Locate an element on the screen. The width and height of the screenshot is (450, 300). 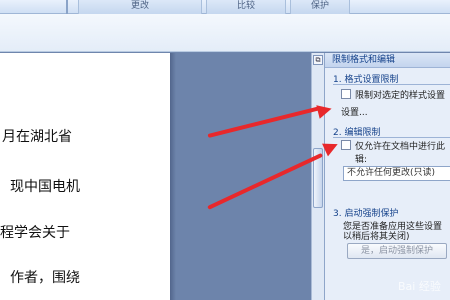
ribbon-group-changes: 更改 is located at coordinates (140, 7).